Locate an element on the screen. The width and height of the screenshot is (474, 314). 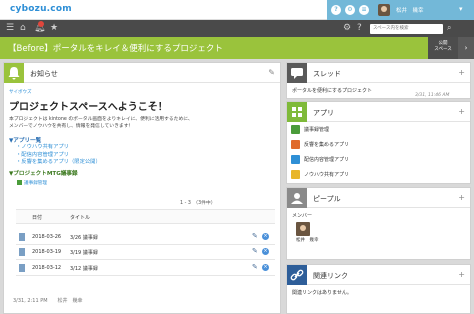
thread-header: スレッド + is located at coordinates (378, 73).